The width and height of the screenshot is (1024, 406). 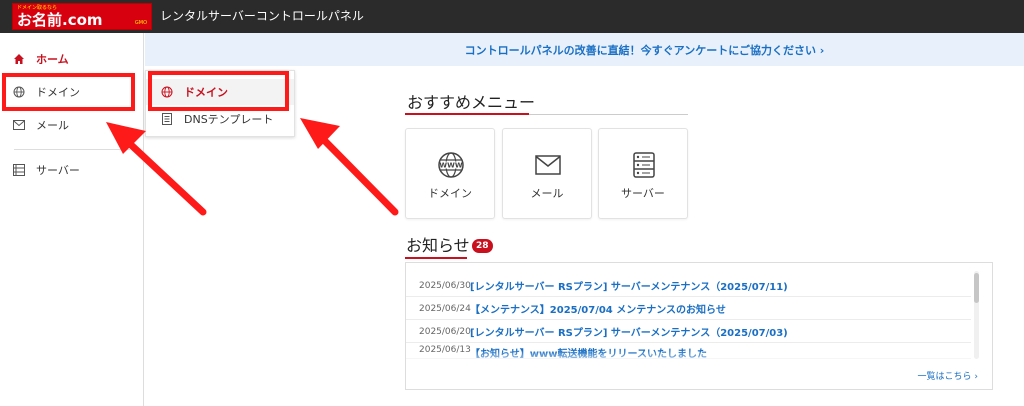 I want to click on news-link: 【メンテナンス】2025/07/04 メンテナンスのお知らせ, so click(x=598, y=308).